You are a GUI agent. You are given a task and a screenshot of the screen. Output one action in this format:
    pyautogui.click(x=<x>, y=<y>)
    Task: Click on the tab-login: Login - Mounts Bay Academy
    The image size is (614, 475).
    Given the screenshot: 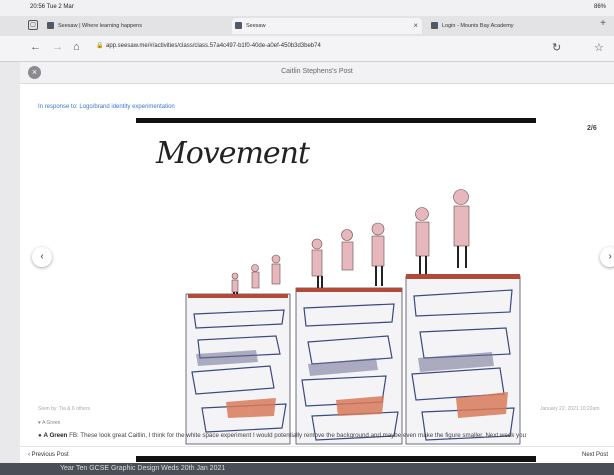 What is the action you would take?
    pyautogui.click(x=503, y=26)
    